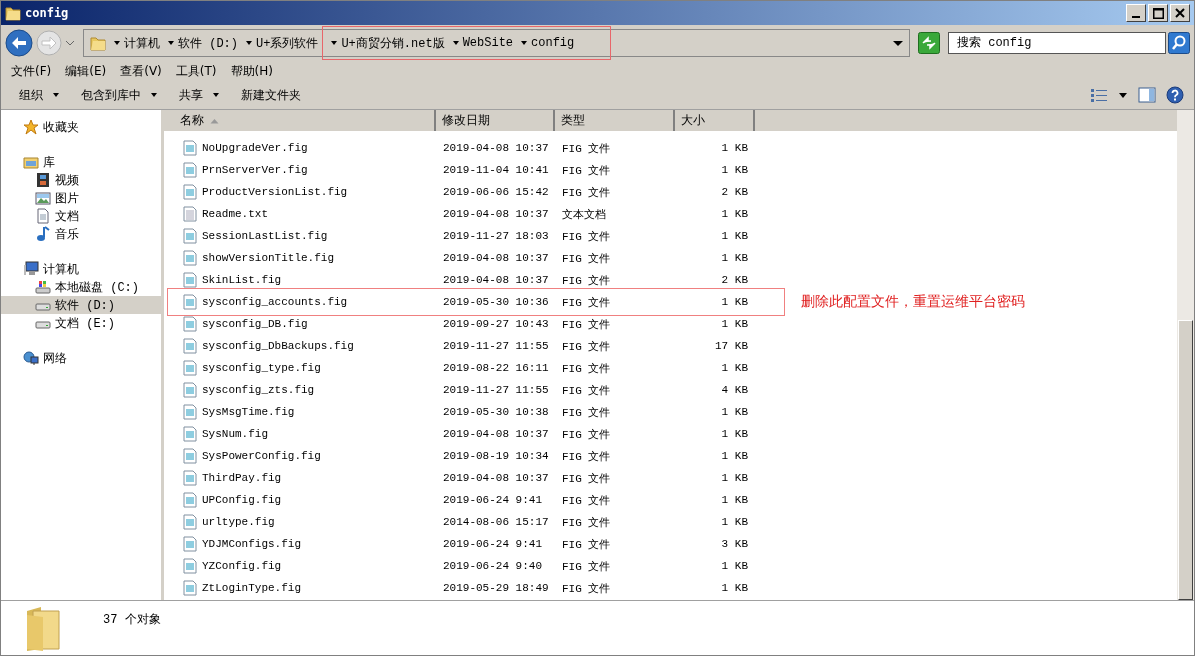  Describe the element at coordinates (242, 478) in the screenshot. I see `file-name: ThirdPay.fig` at that location.